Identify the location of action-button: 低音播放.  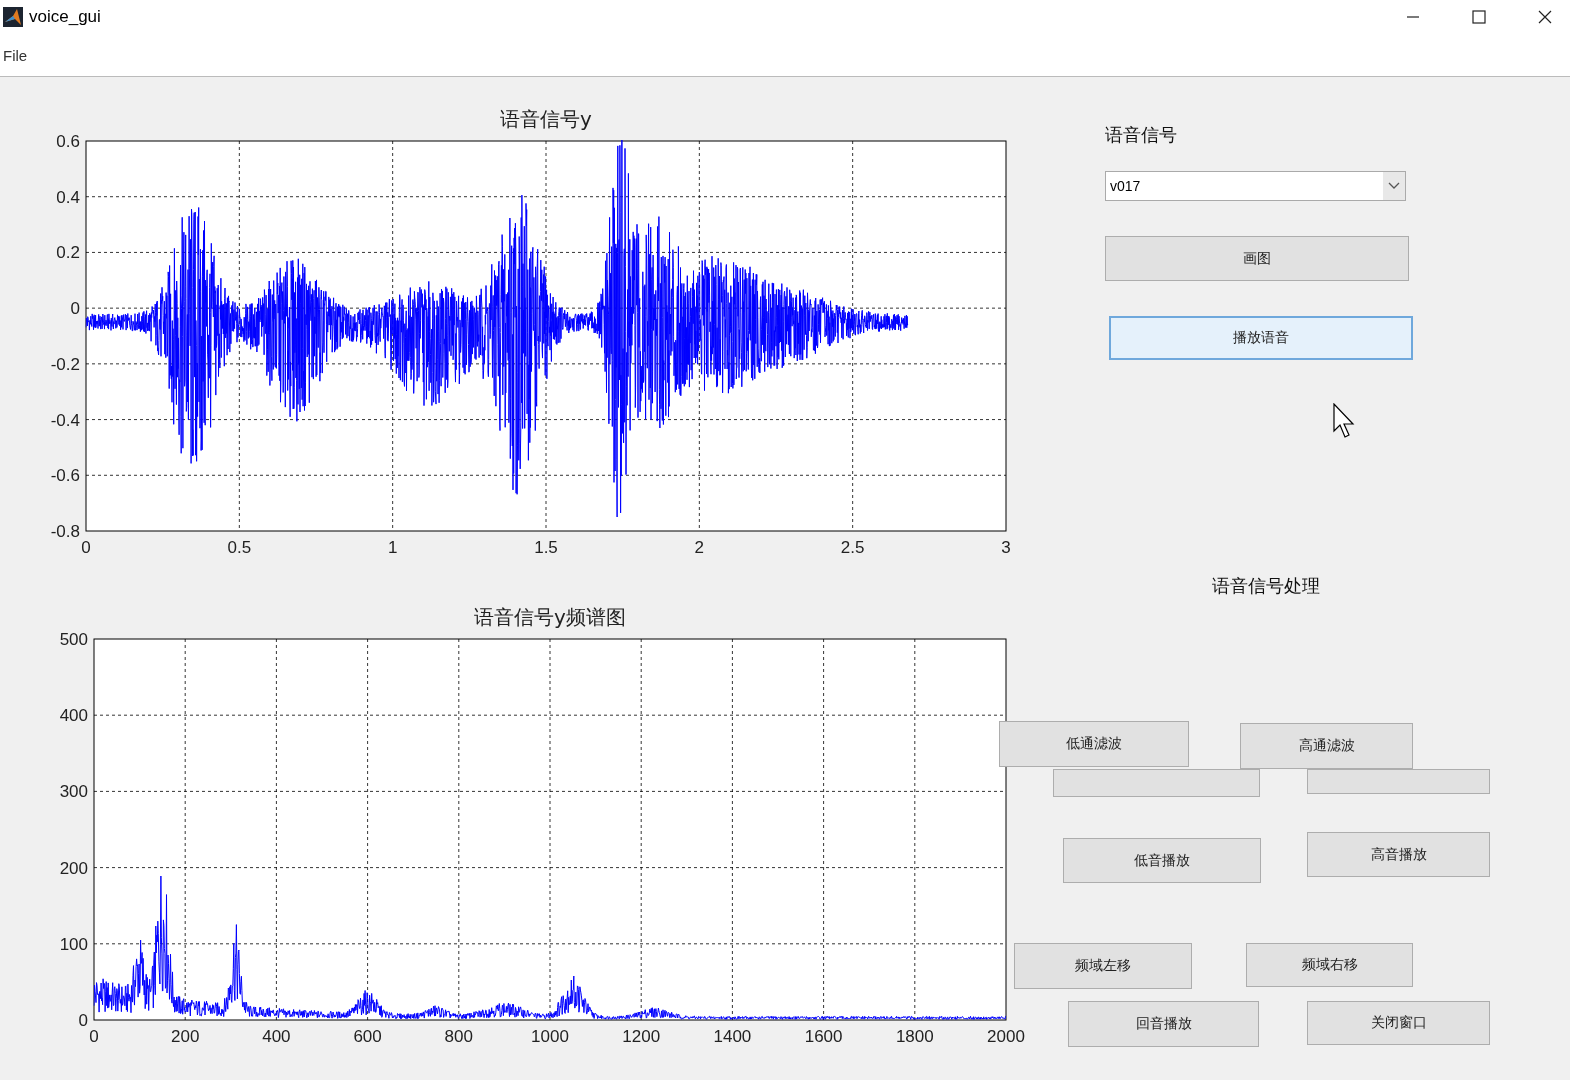
(1162, 860).